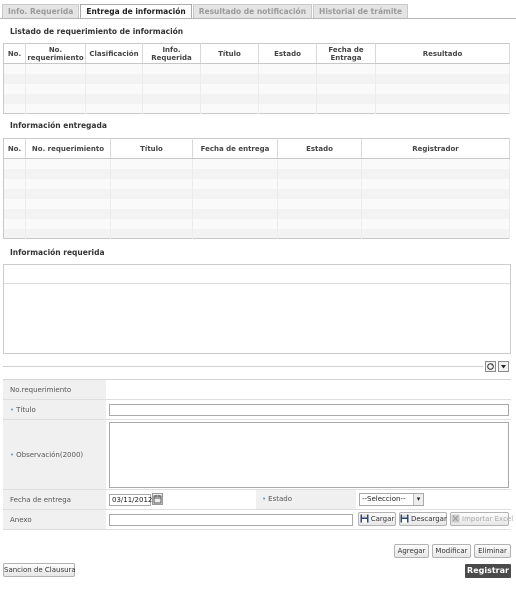 The height and width of the screenshot is (589, 516). Describe the element at coordinates (171, 53) in the screenshot. I see `column-header: Info. Requerida` at that location.